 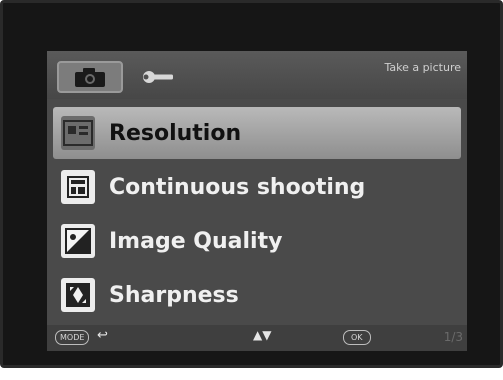 What do you see at coordinates (174, 295) in the screenshot?
I see `menu-item-label: Sharpness` at bounding box center [174, 295].